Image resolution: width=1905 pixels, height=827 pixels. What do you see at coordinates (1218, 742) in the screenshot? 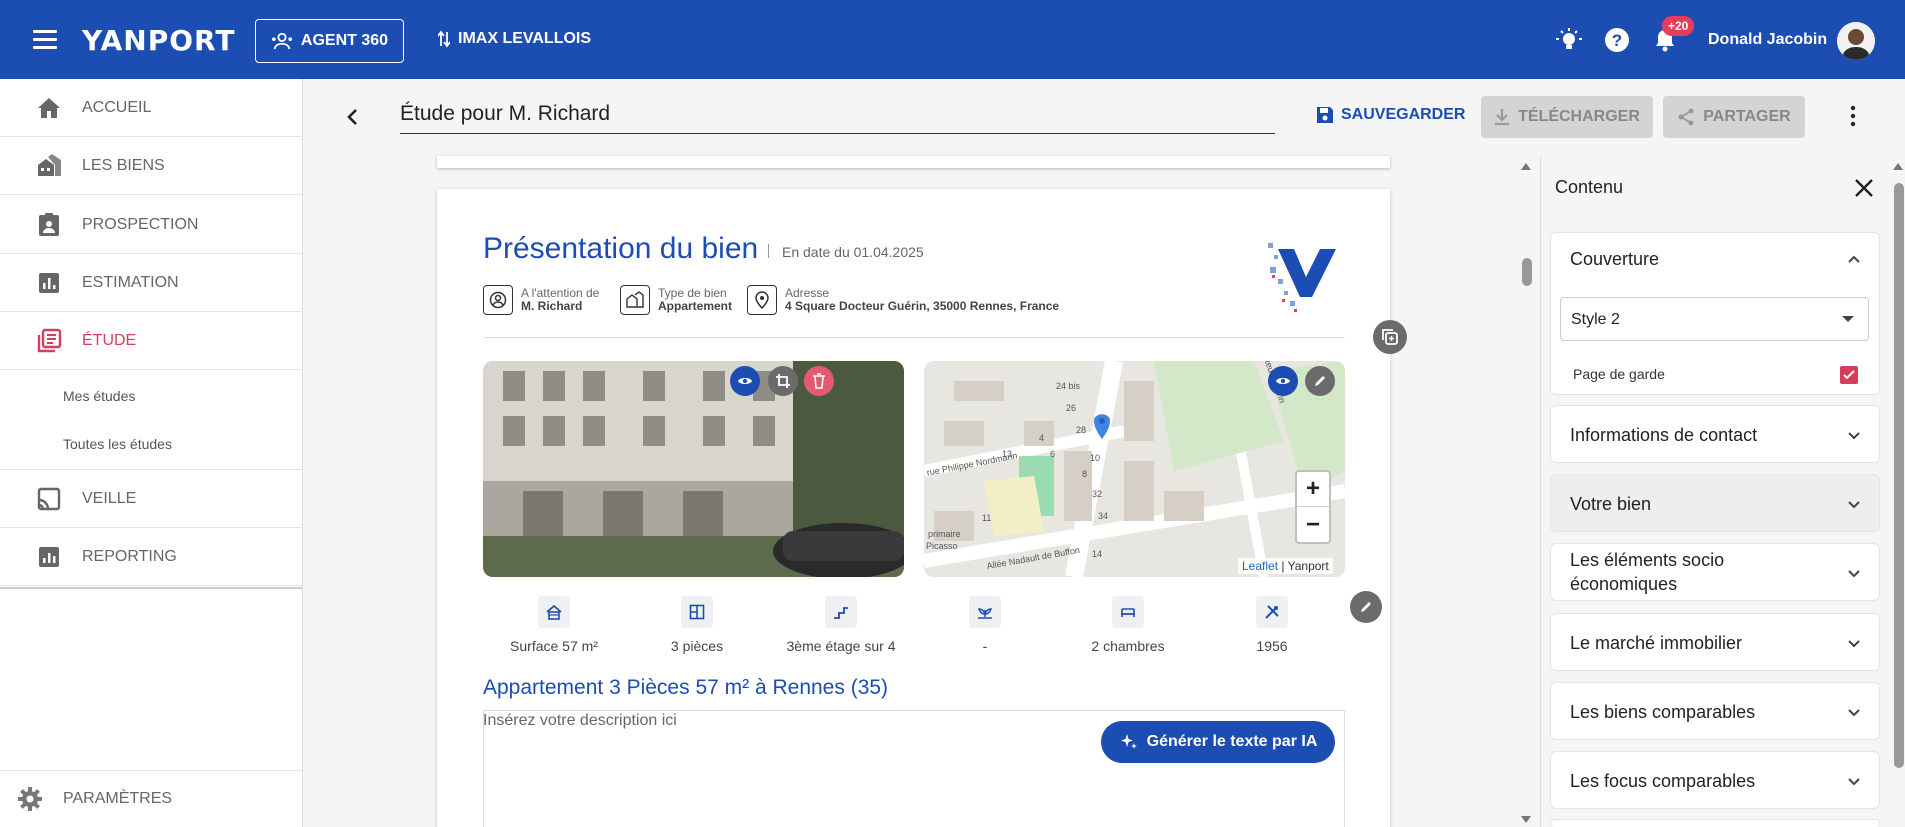
I see `generate-ai-text-button: Générer le texte par IA` at bounding box center [1218, 742].